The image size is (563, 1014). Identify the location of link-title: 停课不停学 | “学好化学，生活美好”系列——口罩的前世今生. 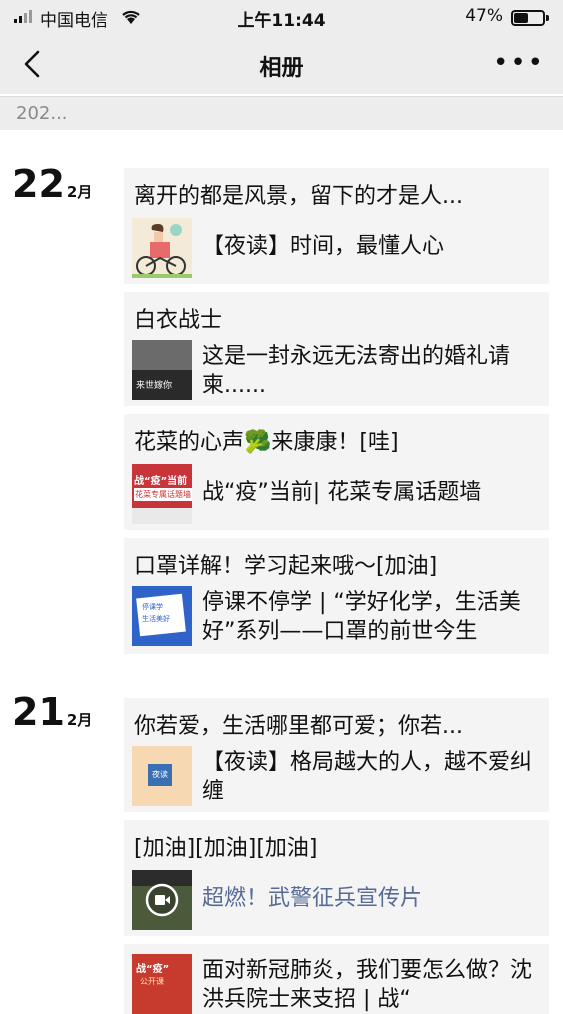
(361, 617).